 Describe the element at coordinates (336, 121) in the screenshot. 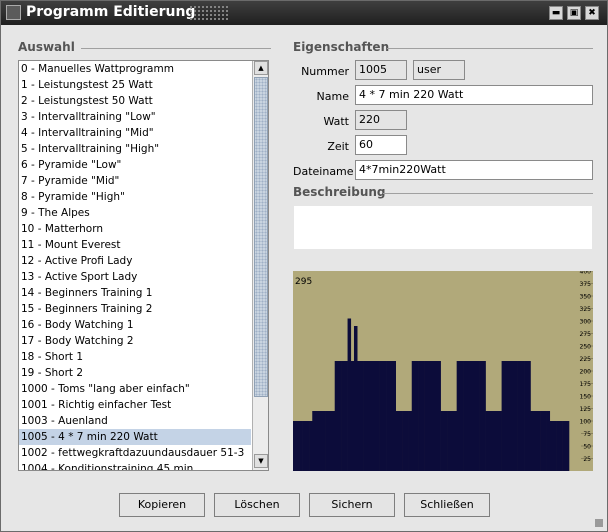

I see `watt-label: Watt` at that location.